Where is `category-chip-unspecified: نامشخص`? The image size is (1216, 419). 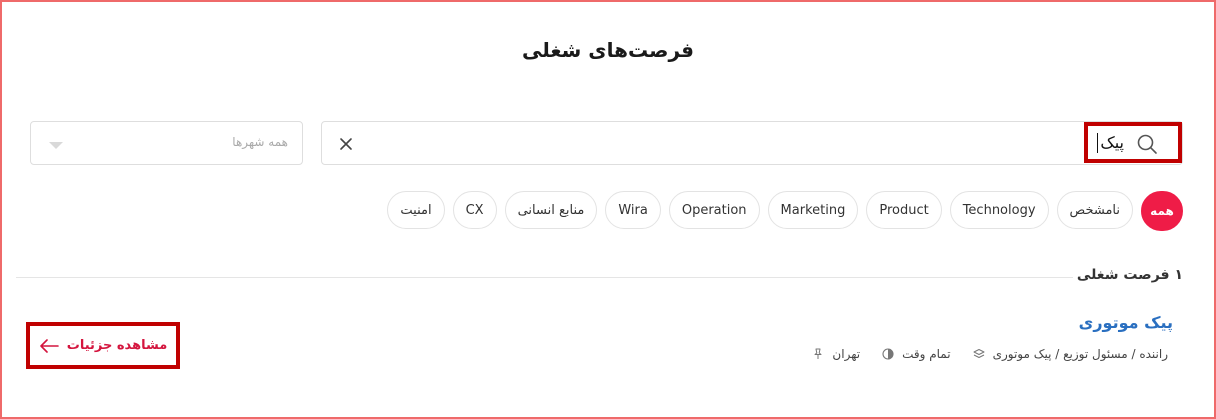 category-chip-unspecified: نامشخص is located at coordinates (1094, 210).